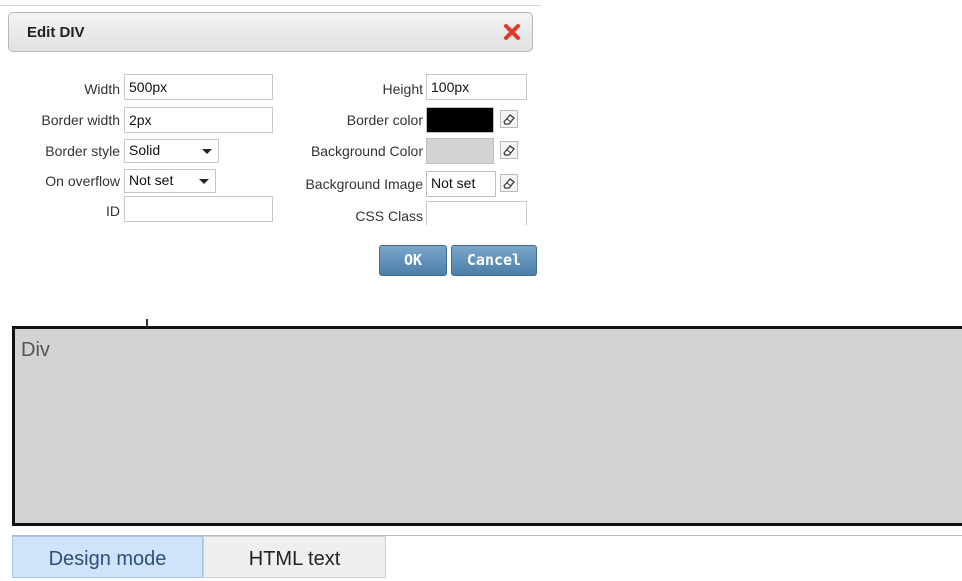  I want to click on close-icon, so click(512, 32).